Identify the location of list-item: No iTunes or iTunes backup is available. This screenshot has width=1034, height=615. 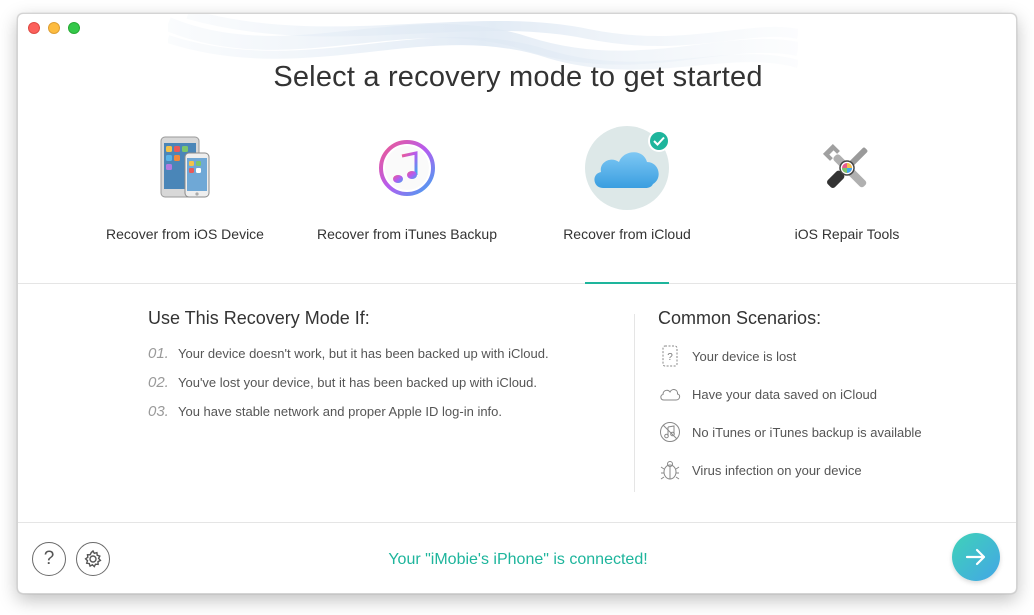
(828, 432).